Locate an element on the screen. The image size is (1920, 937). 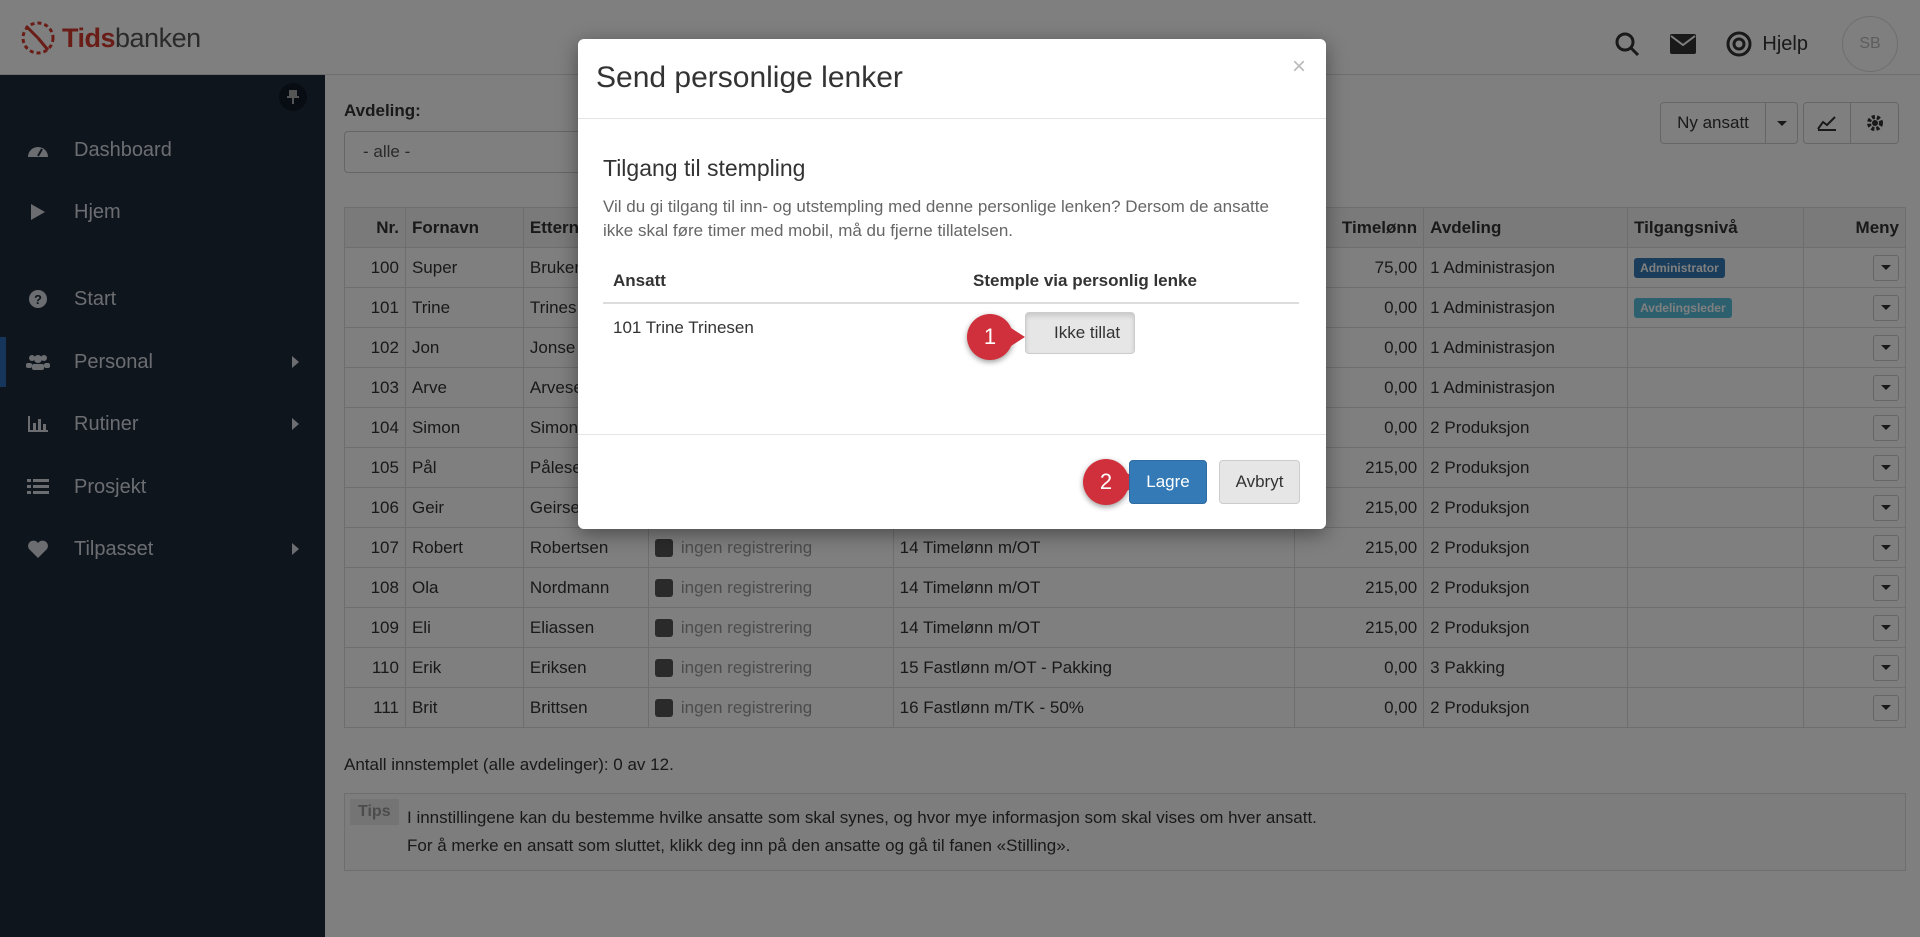
save-button: Lagre is located at coordinates (1168, 482).